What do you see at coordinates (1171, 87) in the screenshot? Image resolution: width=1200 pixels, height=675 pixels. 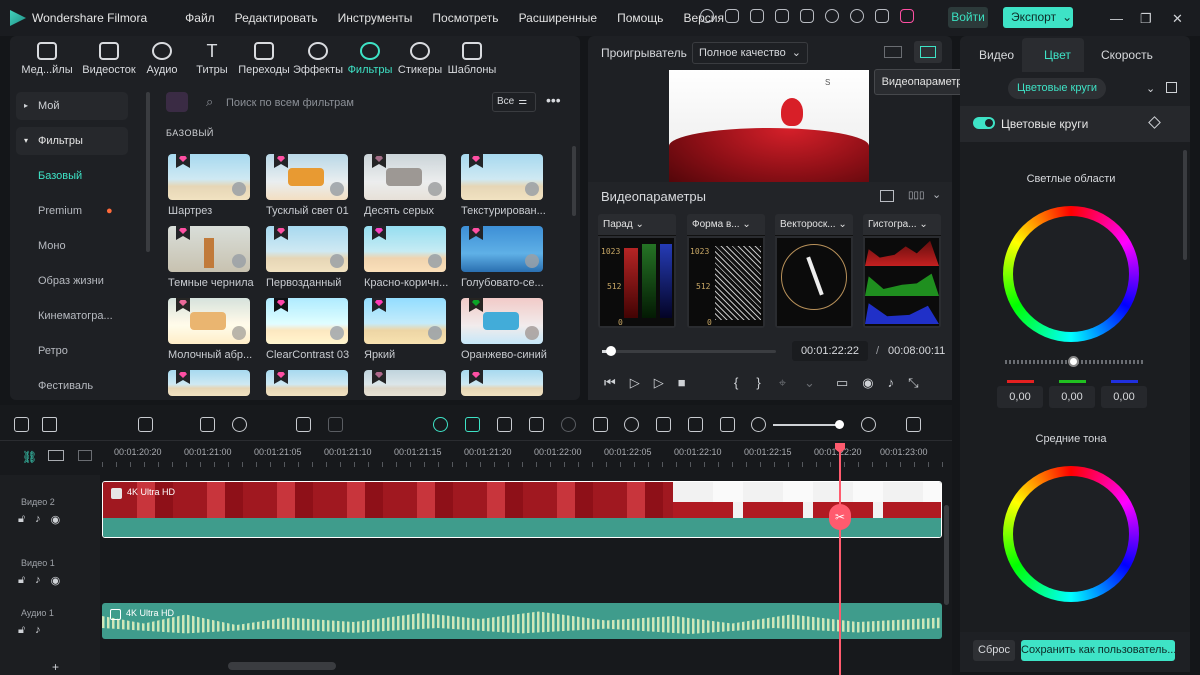 I see `split-view-icon` at bounding box center [1171, 87].